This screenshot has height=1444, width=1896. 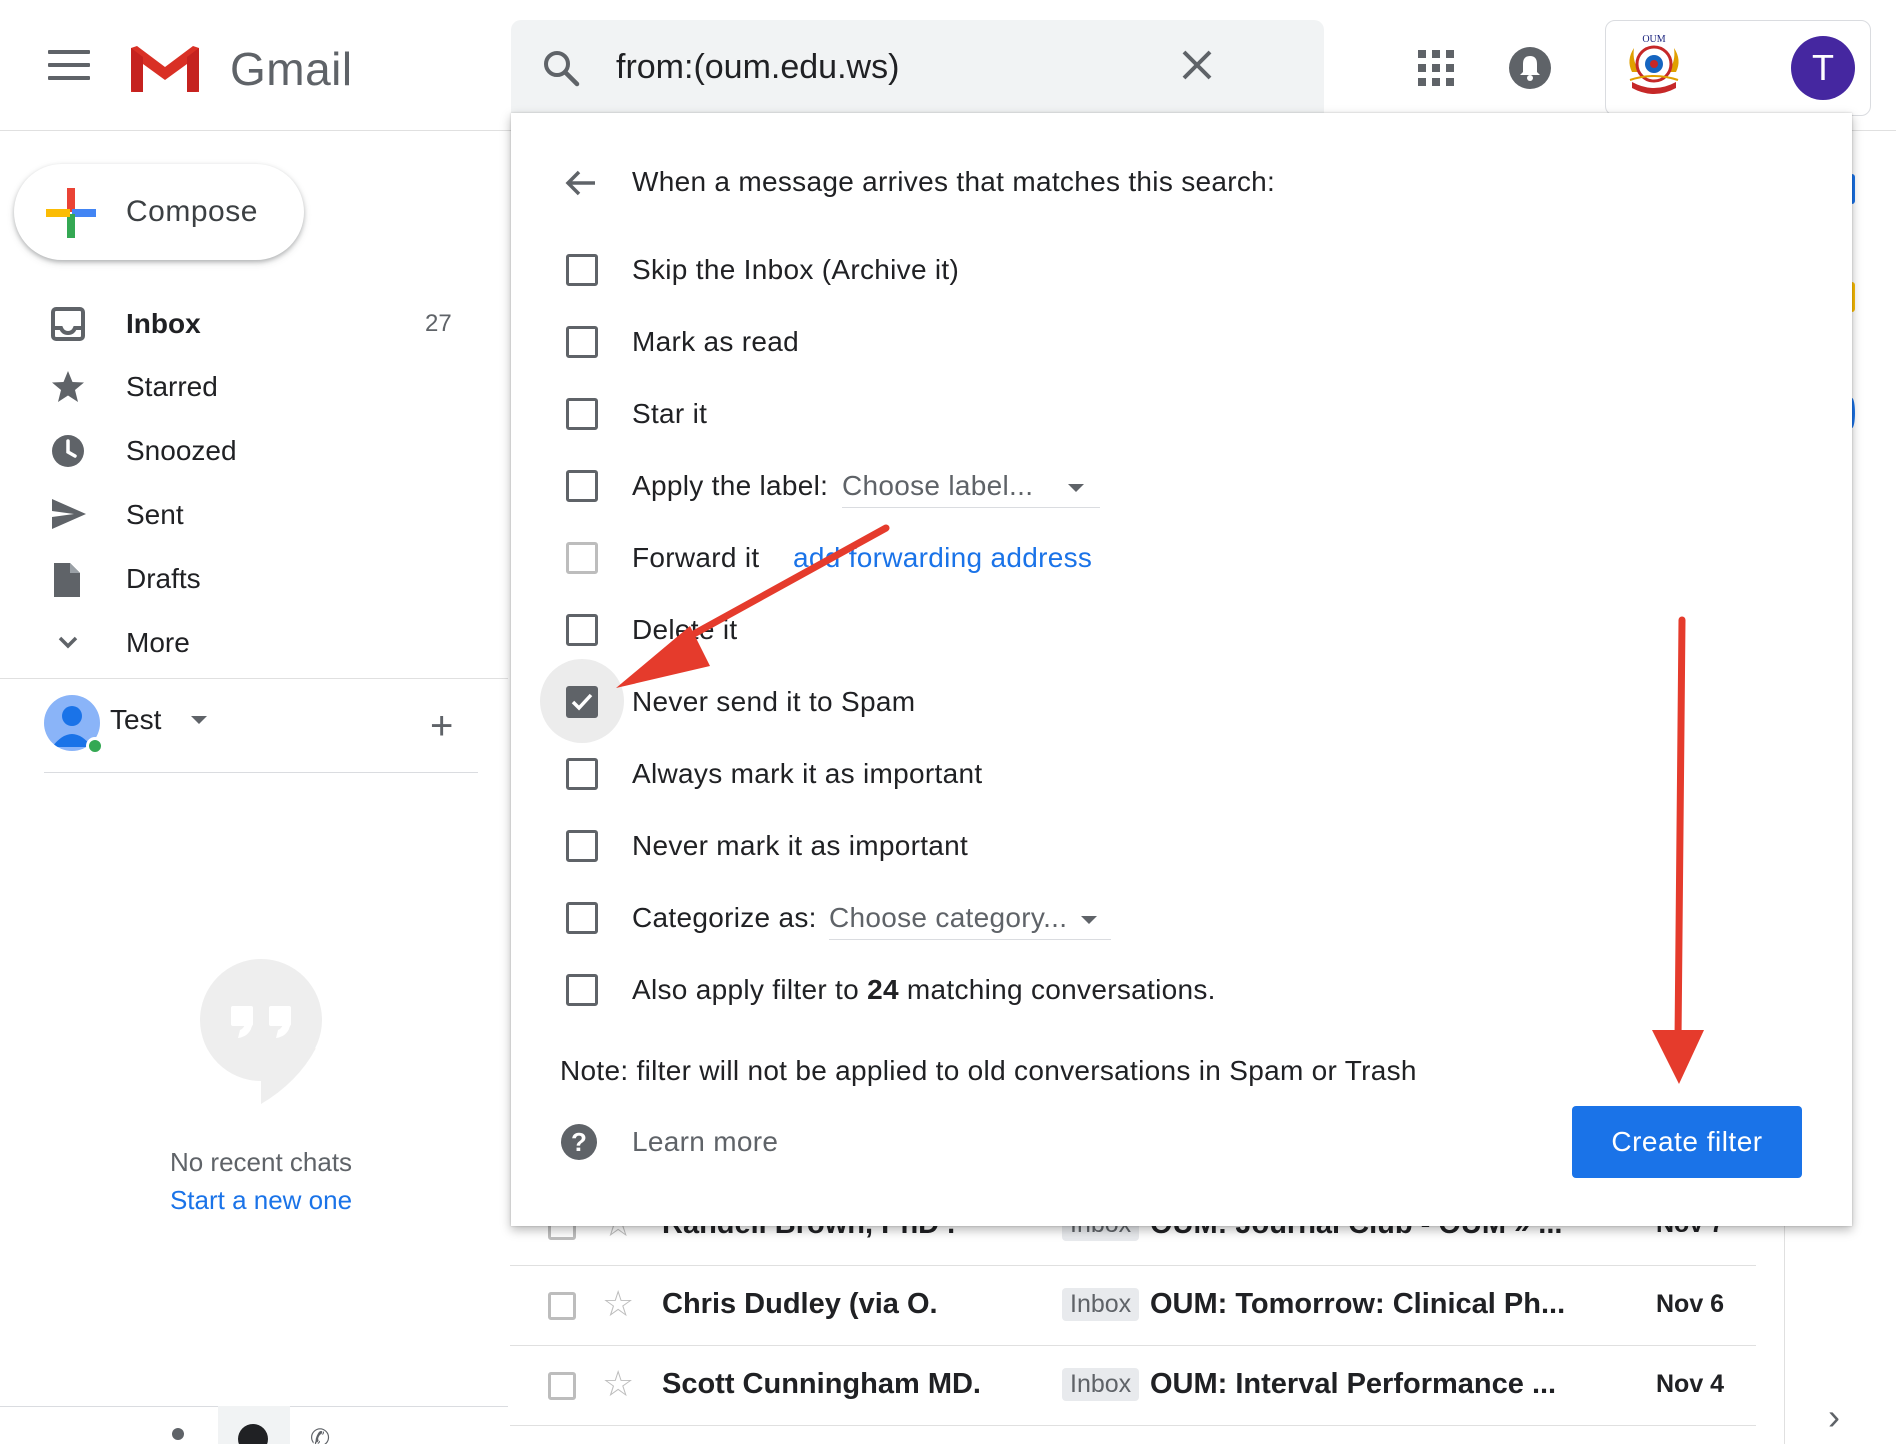 I want to click on option-mark-read: Mark as read, so click(x=1140, y=342).